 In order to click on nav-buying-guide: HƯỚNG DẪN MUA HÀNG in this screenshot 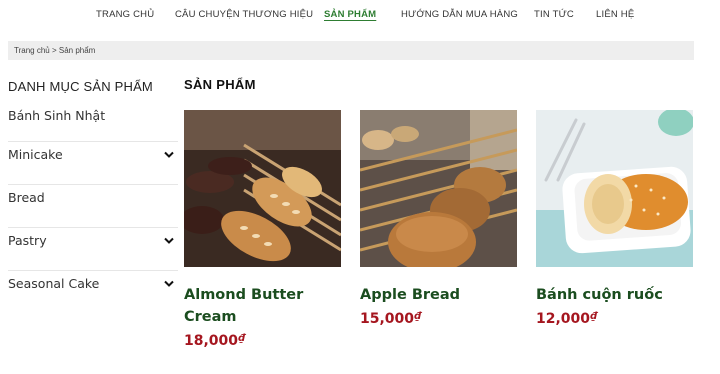, I will do `click(459, 14)`.